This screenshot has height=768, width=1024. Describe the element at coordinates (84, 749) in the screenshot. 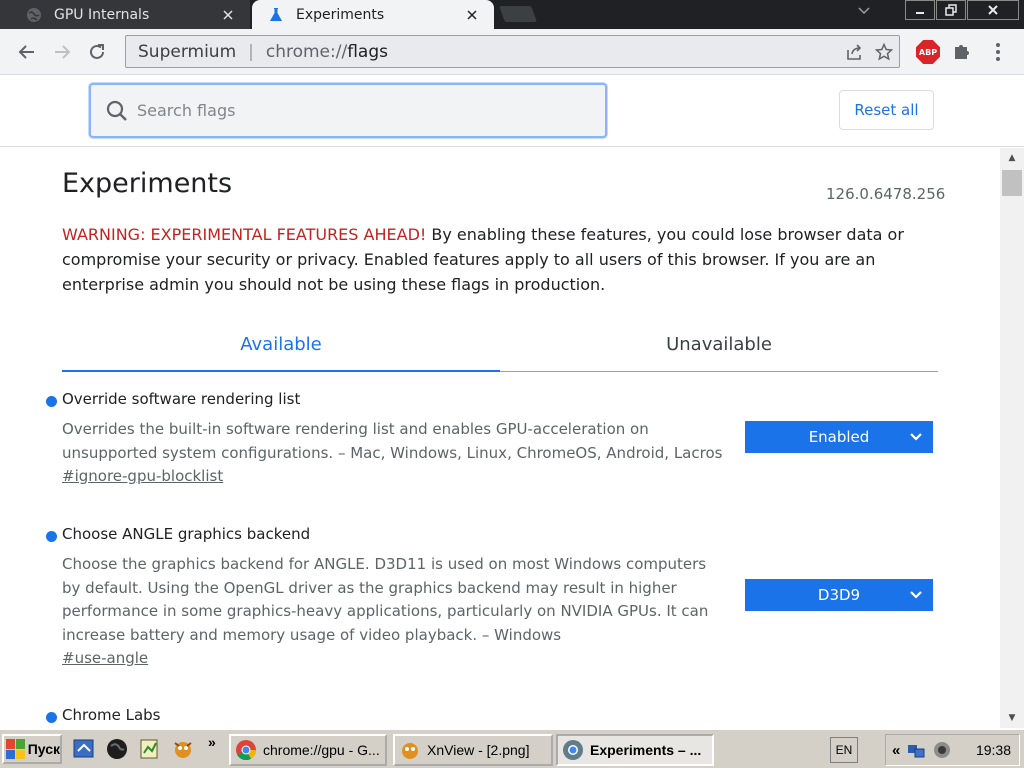

I see `show-desktop-icon` at that location.